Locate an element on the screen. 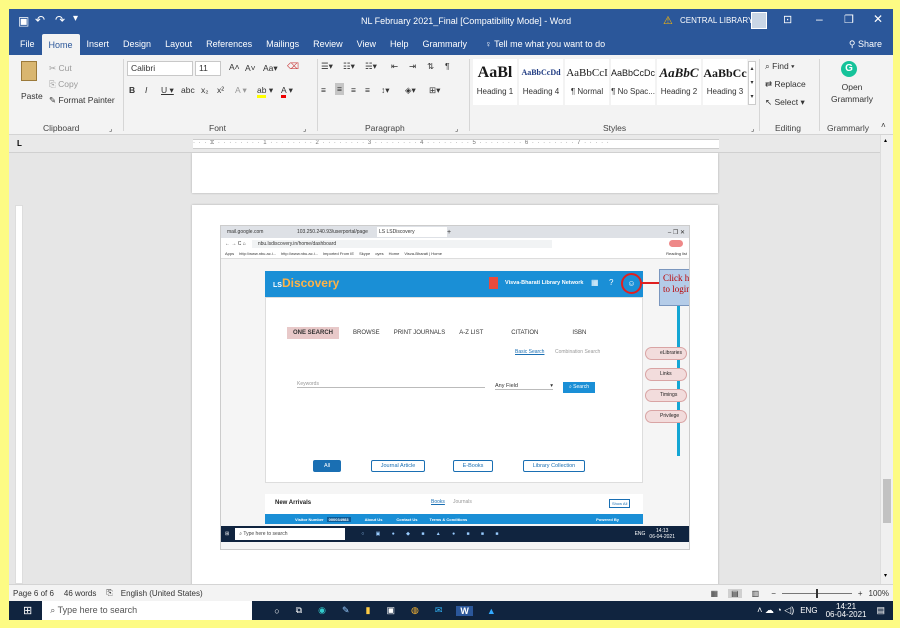 The image size is (900, 628). notification-icon: ▤ is located at coordinates (880, 610).